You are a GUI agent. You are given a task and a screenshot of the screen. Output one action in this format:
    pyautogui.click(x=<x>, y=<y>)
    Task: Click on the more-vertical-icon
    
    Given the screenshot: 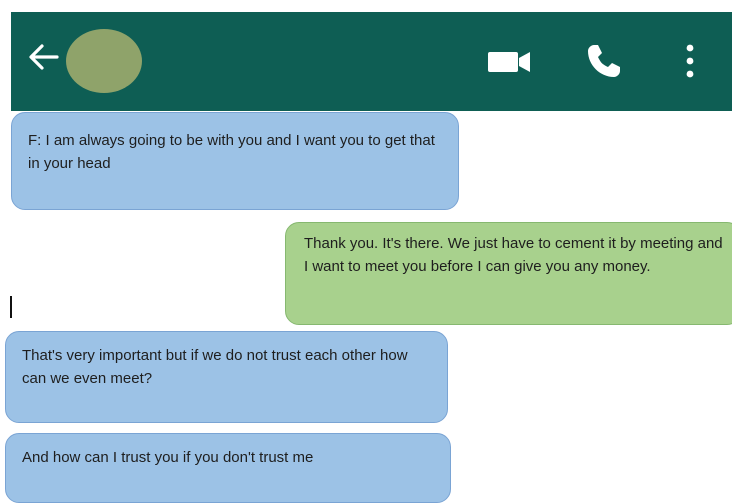 What is the action you would take?
    pyautogui.click(x=690, y=61)
    